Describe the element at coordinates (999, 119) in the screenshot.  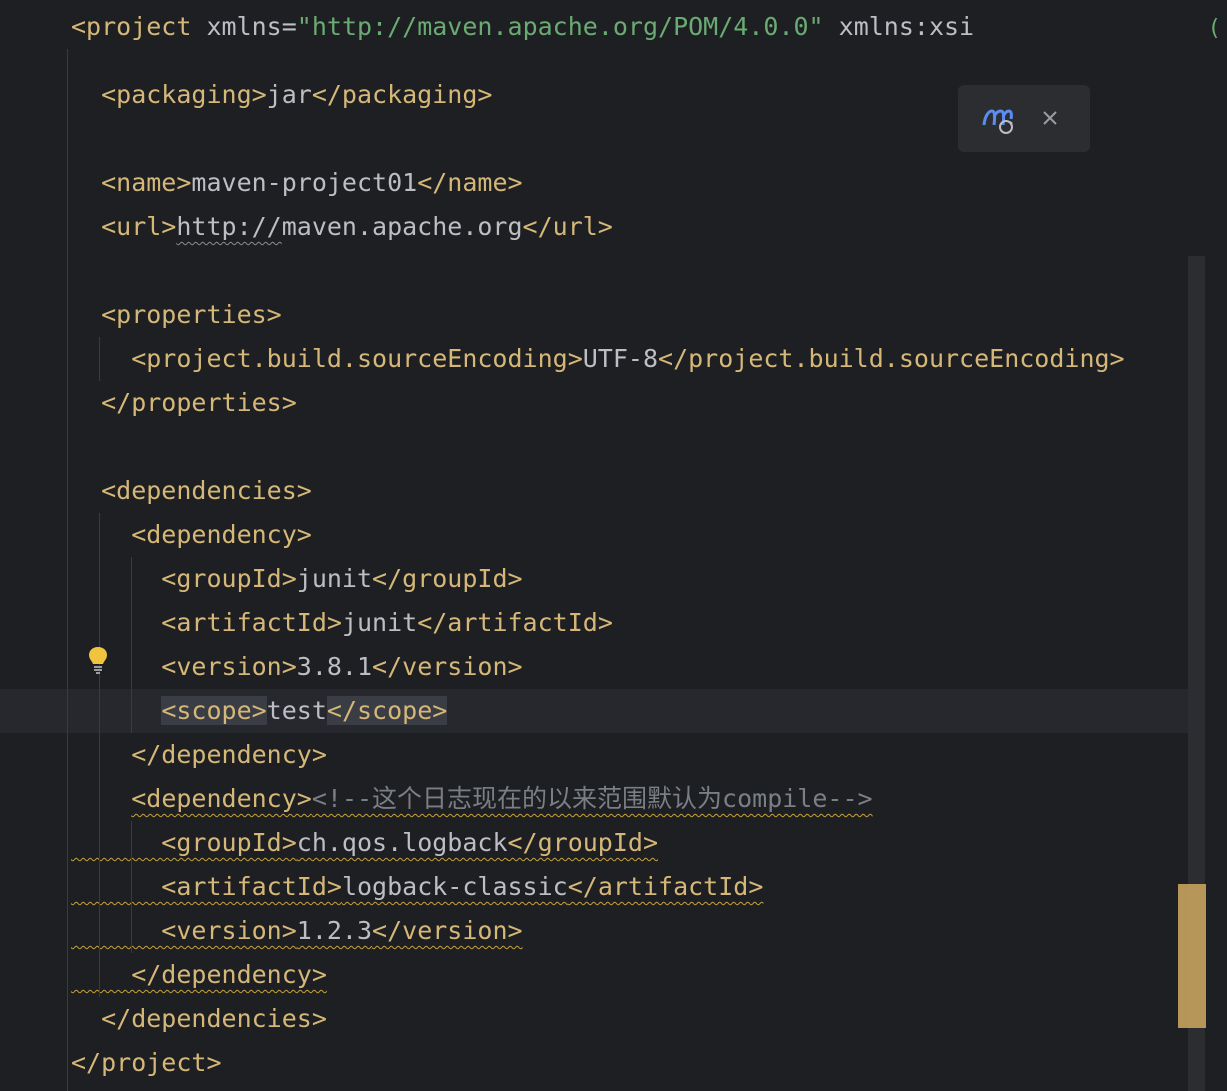
I see `maven-reload-icon` at that location.